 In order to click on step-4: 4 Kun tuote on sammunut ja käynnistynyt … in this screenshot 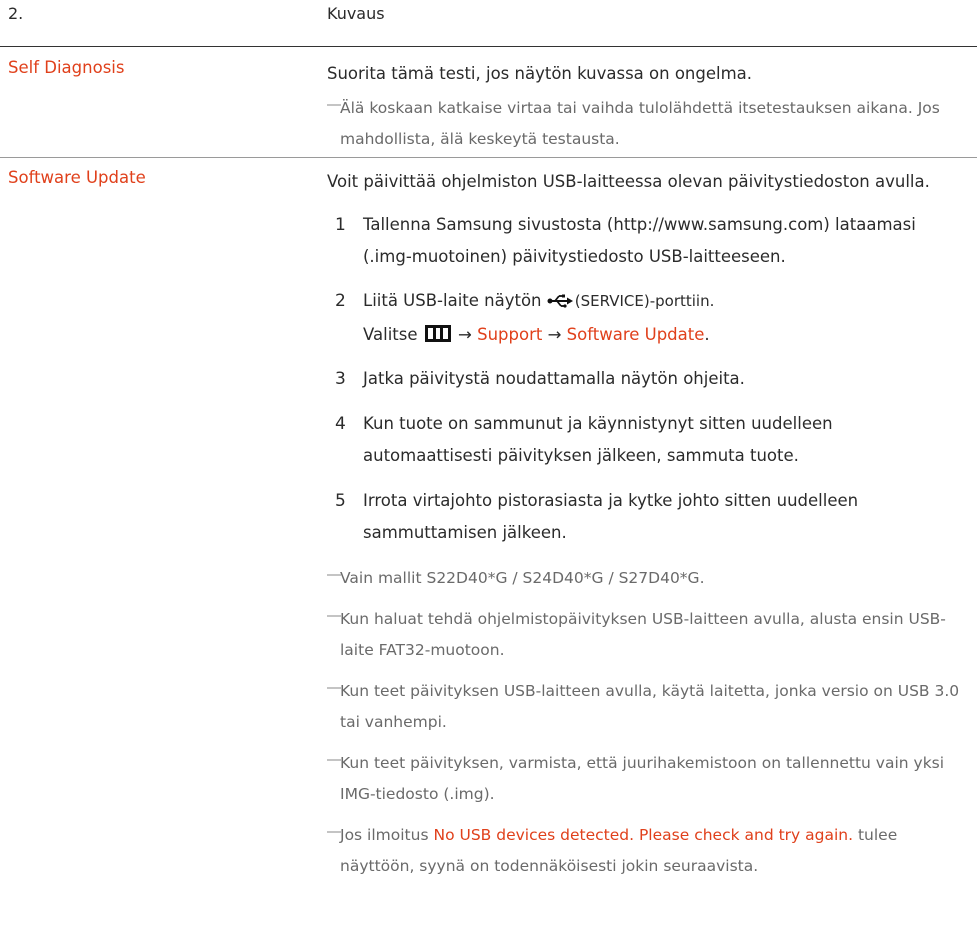, I will do `click(647, 440)`.